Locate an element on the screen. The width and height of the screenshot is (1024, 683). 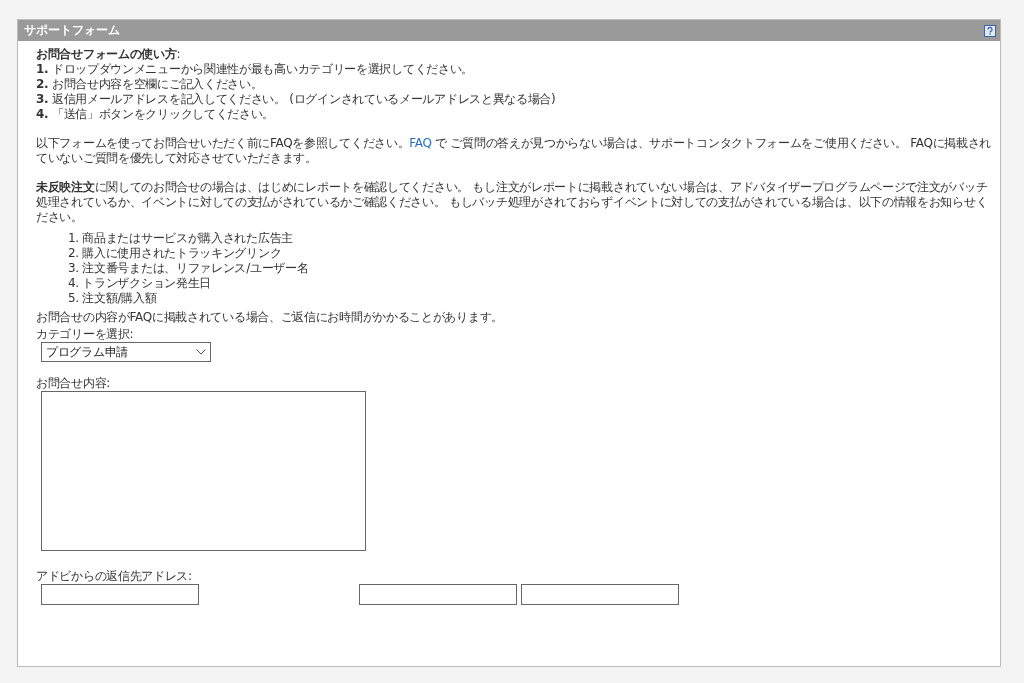
info-list-item: 2. 購入に使用されたトラッキングリンク is located at coordinates (175, 253).